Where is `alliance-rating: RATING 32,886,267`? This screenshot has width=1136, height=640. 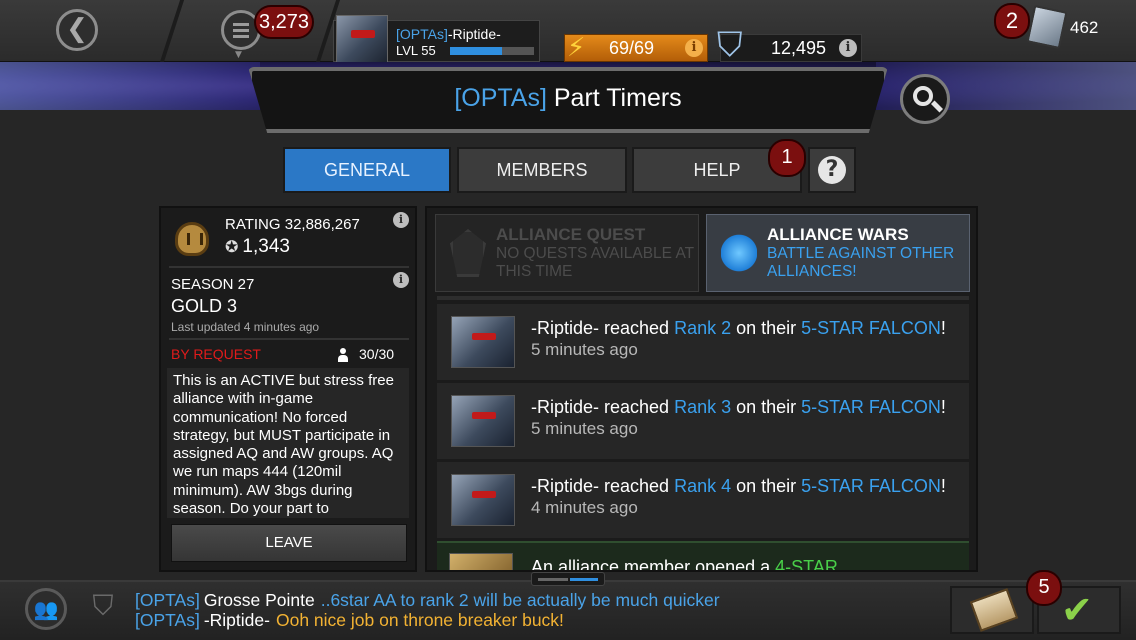 alliance-rating: RATING 32,886,267 is located at coordinates (292, 224).